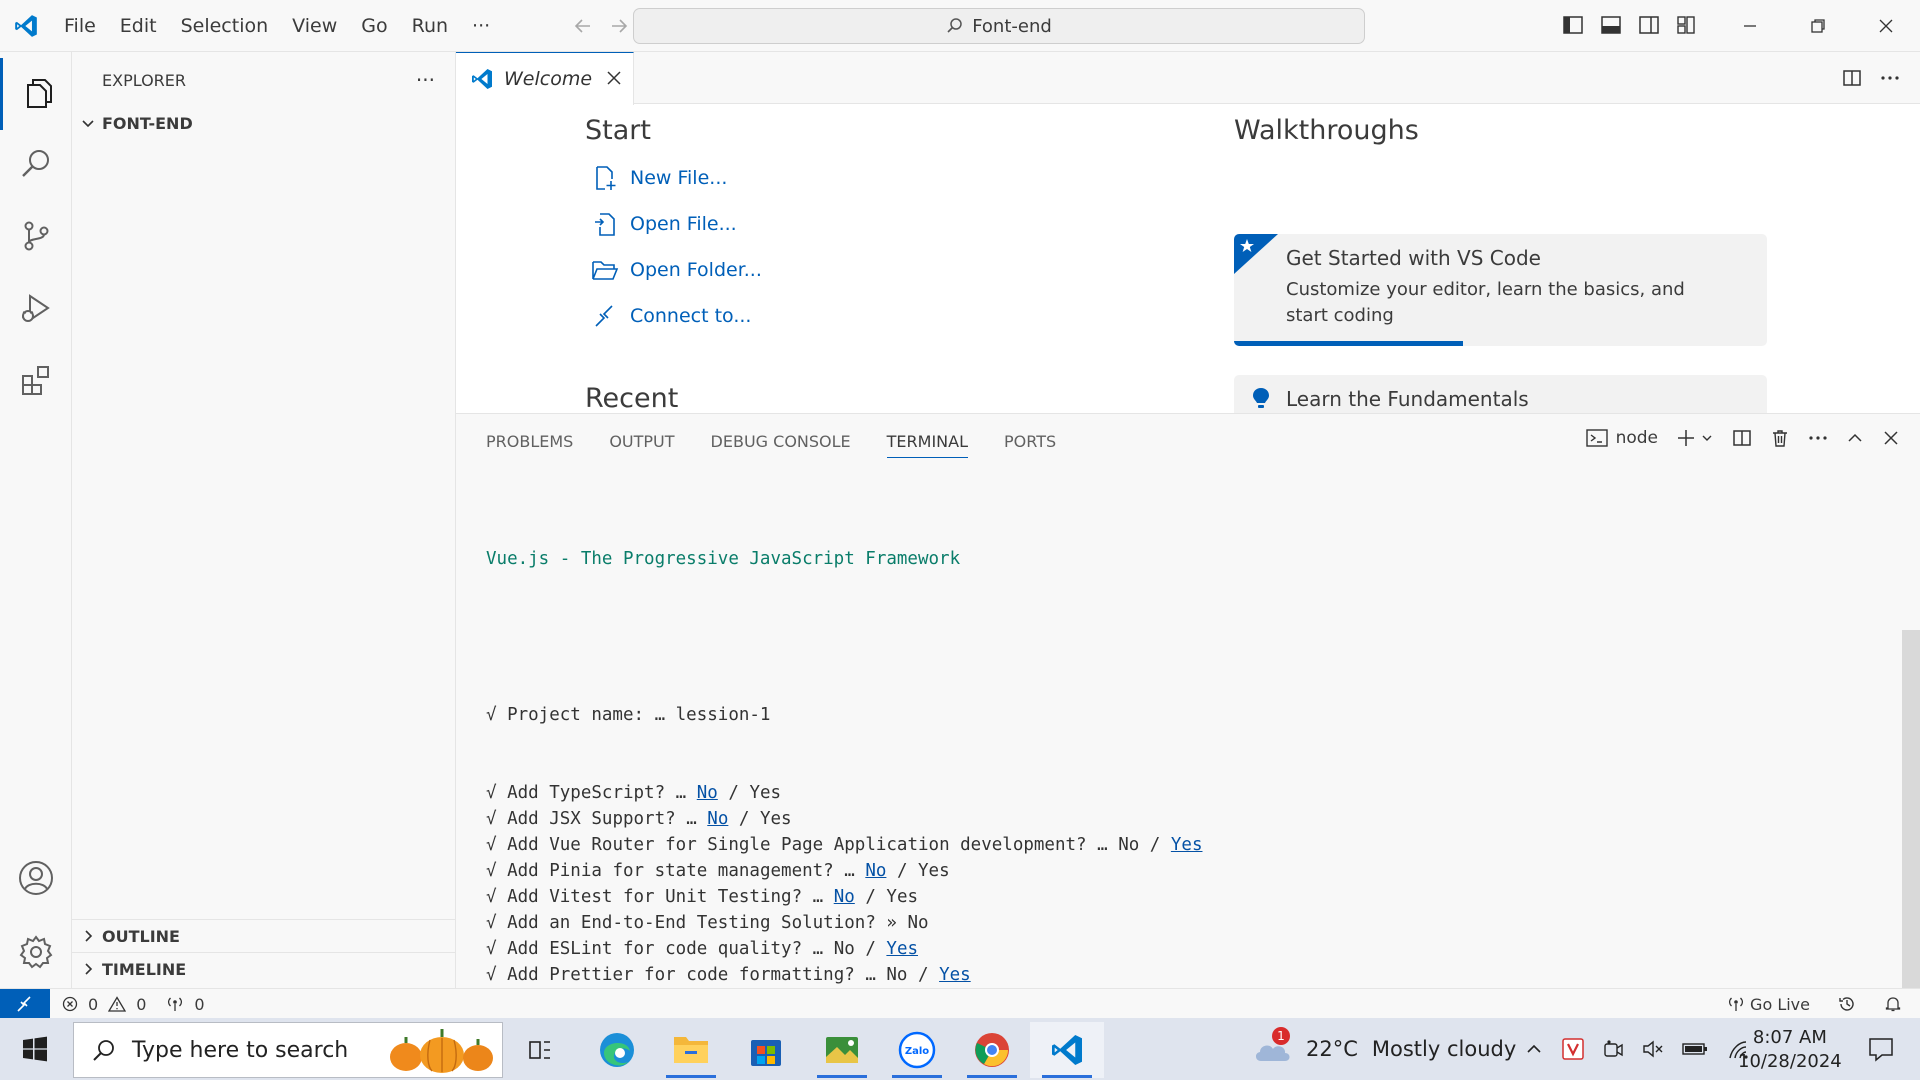 This screenshot has height=1080, width=1920. I want to click on menu-view: View, so click(314, 26).